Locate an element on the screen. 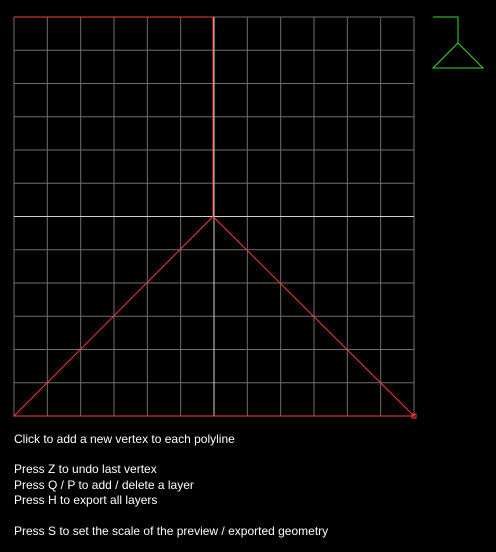 This screenshot has width=496, height=552. instruction-export: Press H to export all layers is located at coordinates (86, 500).